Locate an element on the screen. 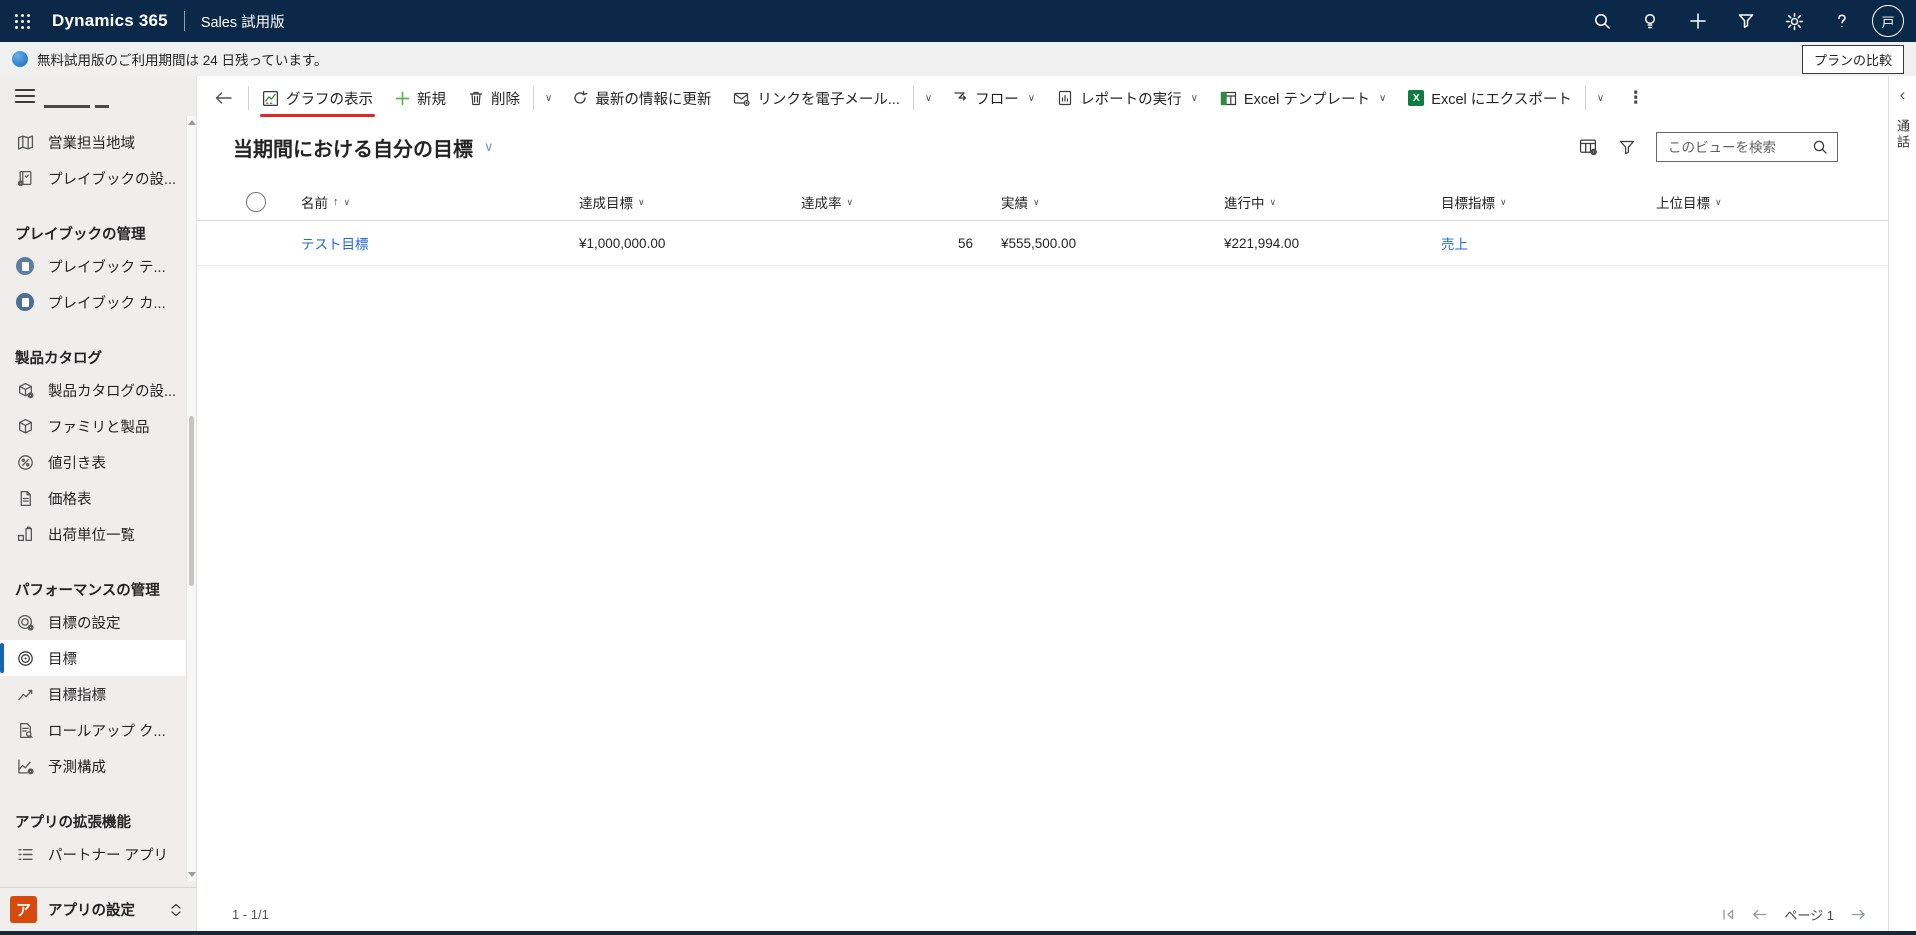 Image resolution: width=1916 pixels, height=935 pixels. sidebar-item-sales-territories: 営業担当地域 is located at coordinates (98, 142).